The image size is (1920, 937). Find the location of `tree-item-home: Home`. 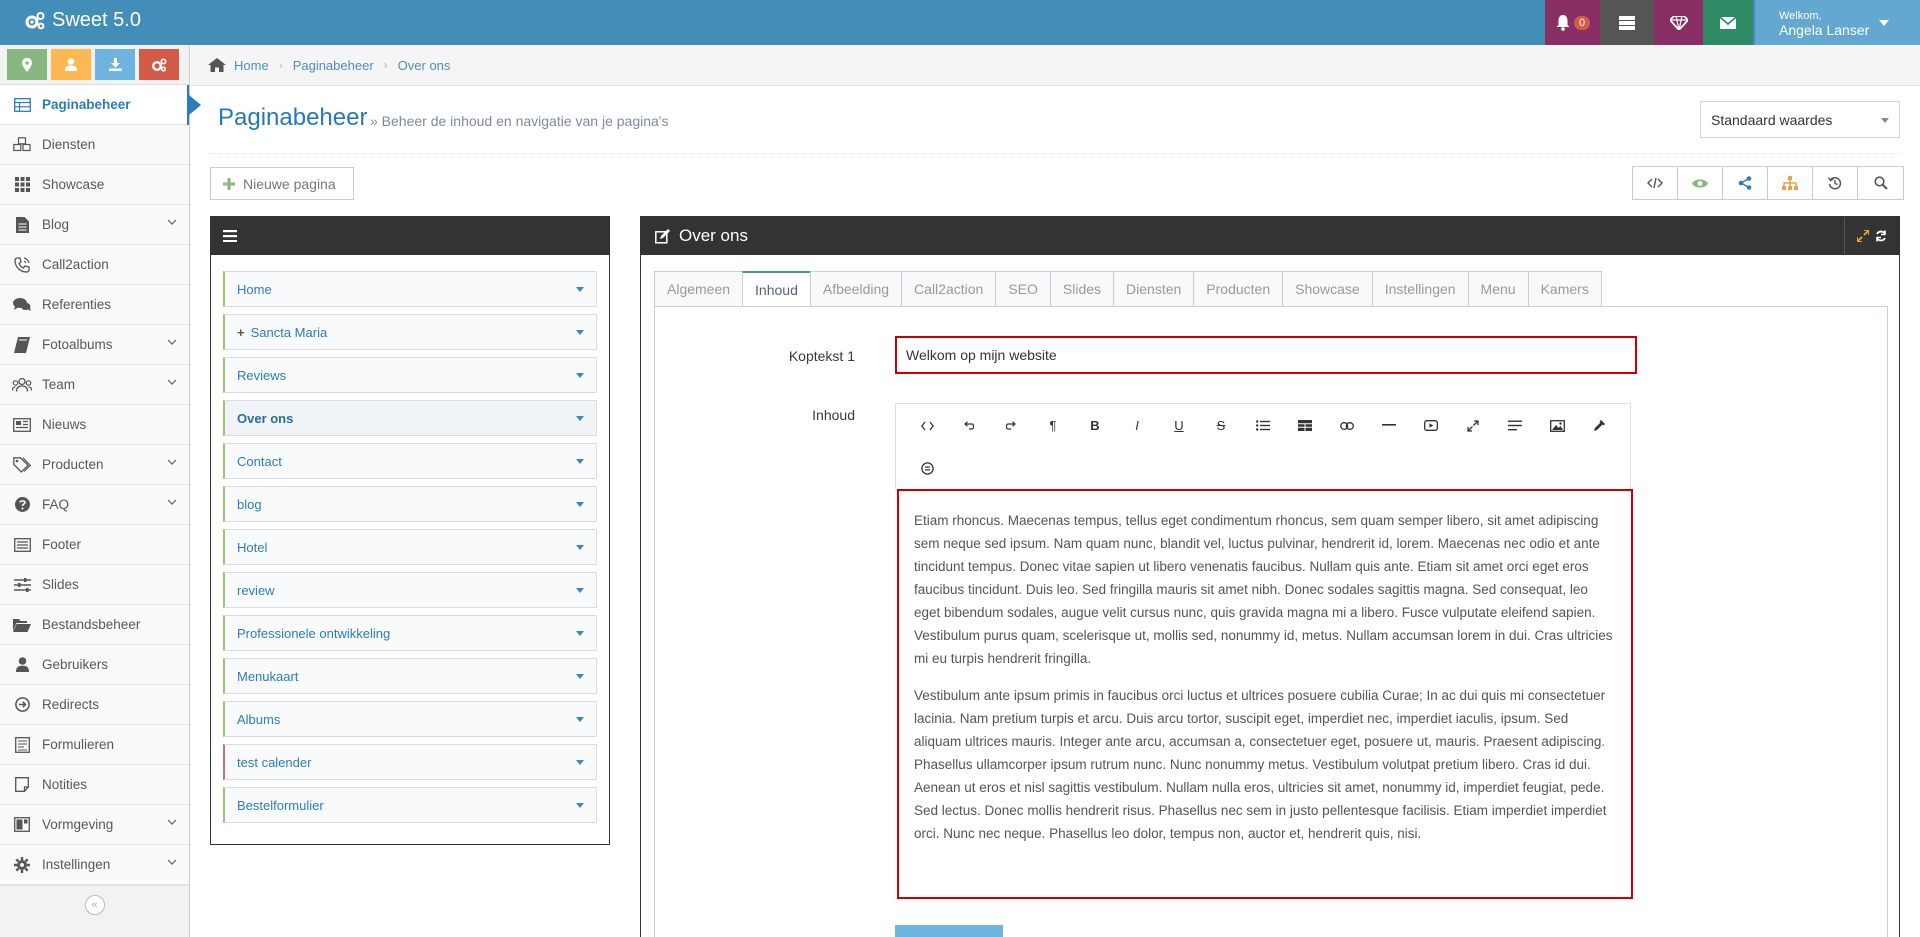

tree-item-home: Home is located at coordinates (410, 289).